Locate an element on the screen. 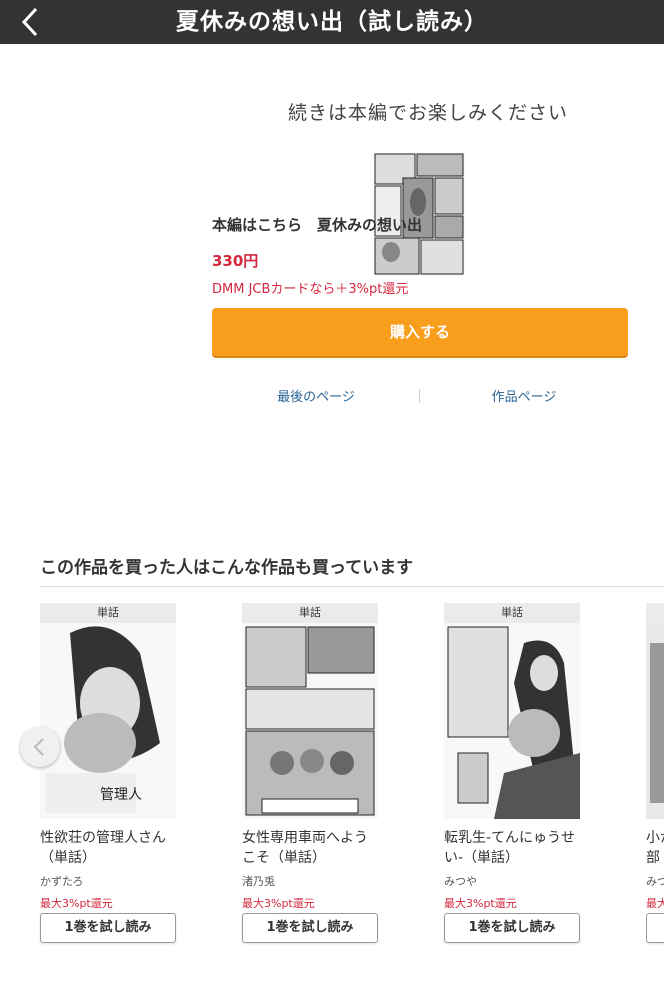 This screenshot has height=1000, width=664. divider is located at coordinates (352, 586).